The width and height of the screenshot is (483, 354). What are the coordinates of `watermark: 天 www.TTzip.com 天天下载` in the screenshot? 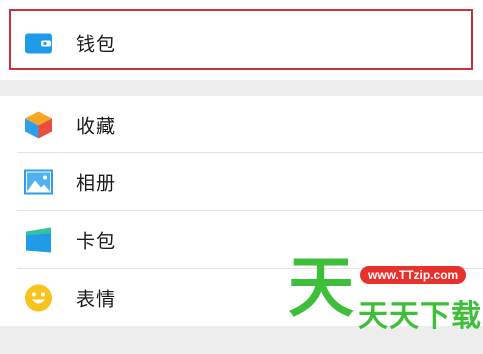 It's located at (385, 295).